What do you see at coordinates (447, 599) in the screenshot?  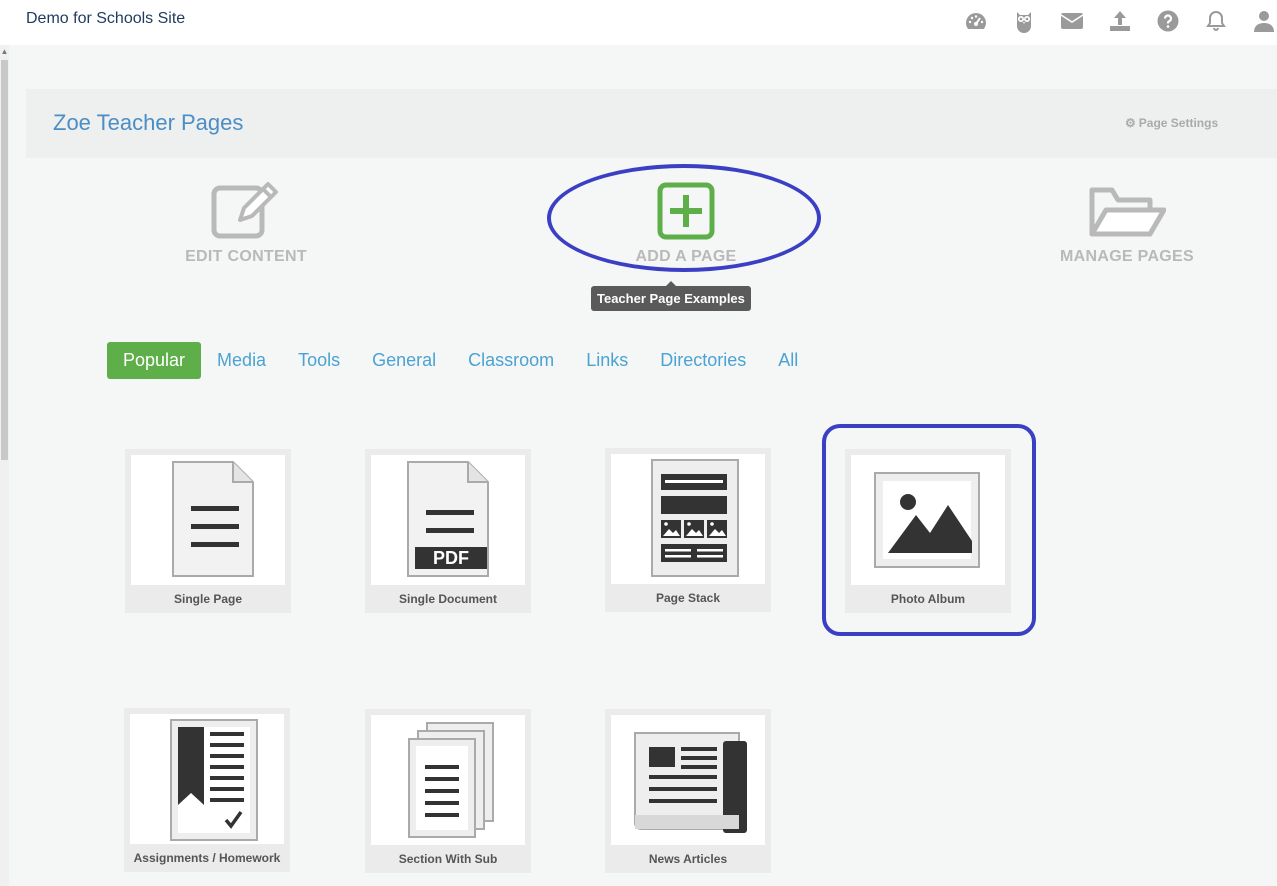 I see `tile-label: Single Document` at bounding box center [447, 599].